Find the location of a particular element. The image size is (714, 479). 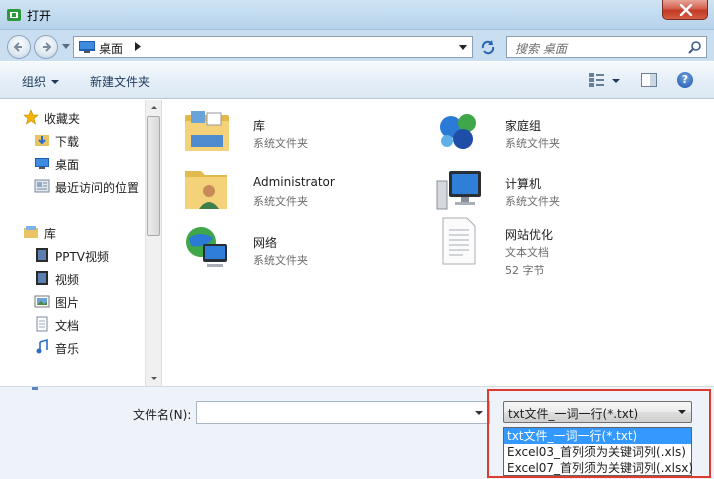

item-name: Administrator is located at coordinates (294, 182).